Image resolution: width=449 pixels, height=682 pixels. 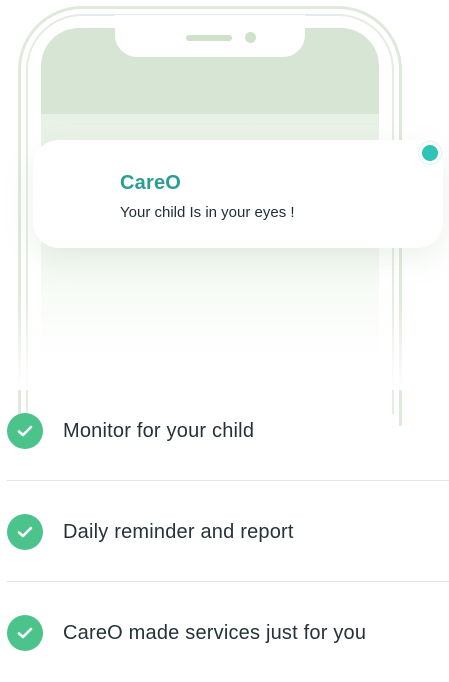 I want to click on feature-item: Monitor for your child, so click(x=228, y=430).